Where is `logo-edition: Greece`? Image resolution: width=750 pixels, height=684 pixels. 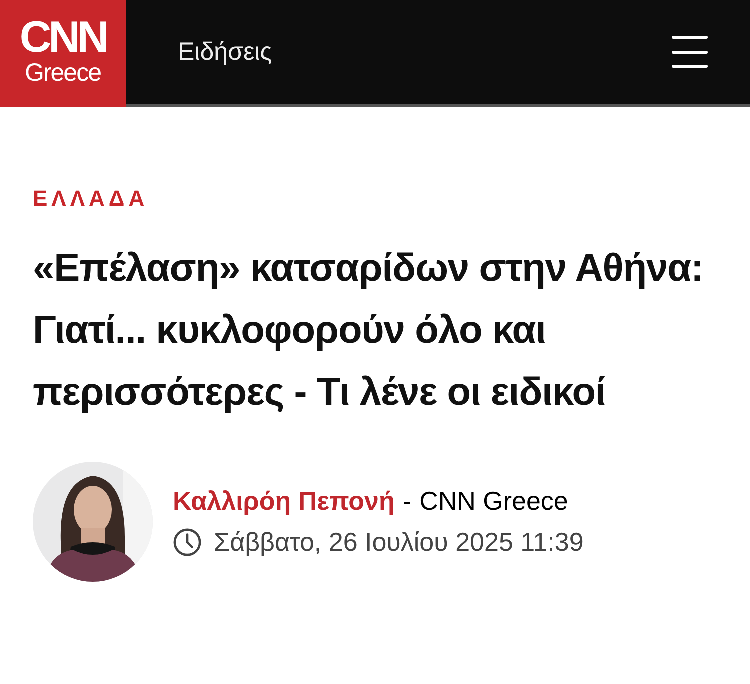 logo-edition: Greece is located at coordinates (63, 73).